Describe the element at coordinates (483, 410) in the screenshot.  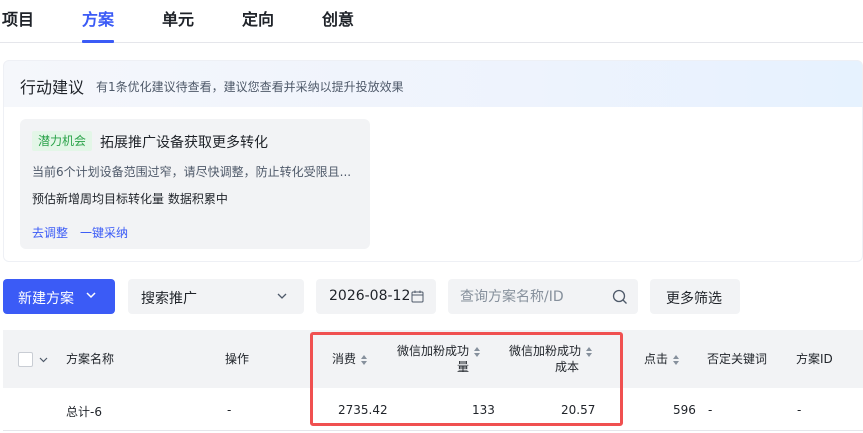
I see `total-wx-fans: 133` at that location.